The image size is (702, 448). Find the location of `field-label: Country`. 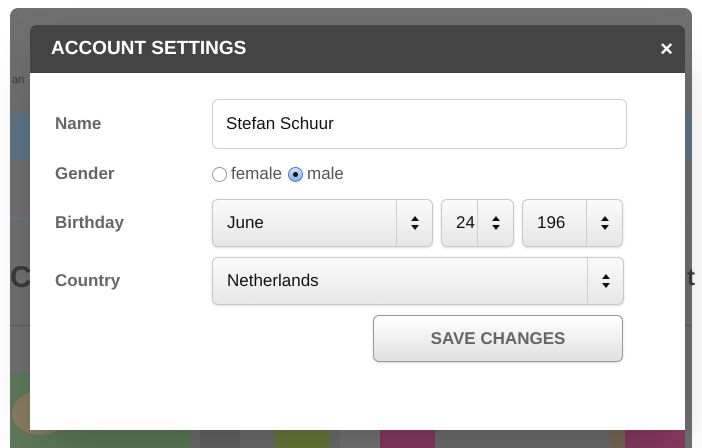

field-label: Country is located at coordinates (88, 281).